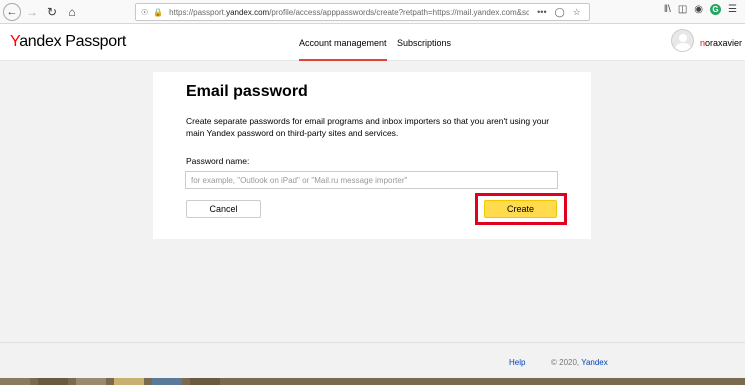 Image resolution: width=745 pixels, height=385 pixels. Describe the element at coordinates (721, 43) in the screenshot. I see `username: noraxavier` at that location.